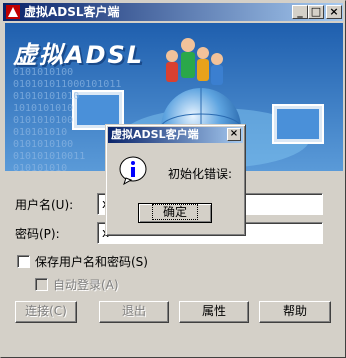  What do you see at coordinates (91, 262) in the screenshot?
I see `save-credentials-label: 保存用户名和密码(S)` at bounding box center [91, 262].